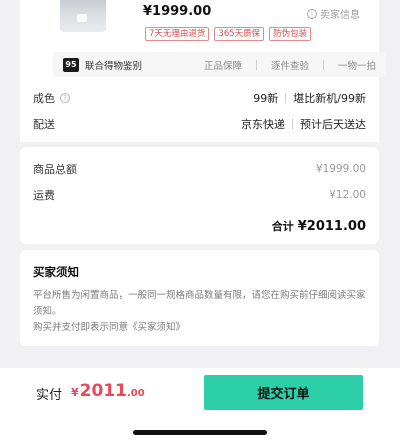 The image size is (400, 442). What do you see at coordinates (56, 272) in the screenshot?
I see `notice-title: 买家须知` at bounding box center [56, 272].